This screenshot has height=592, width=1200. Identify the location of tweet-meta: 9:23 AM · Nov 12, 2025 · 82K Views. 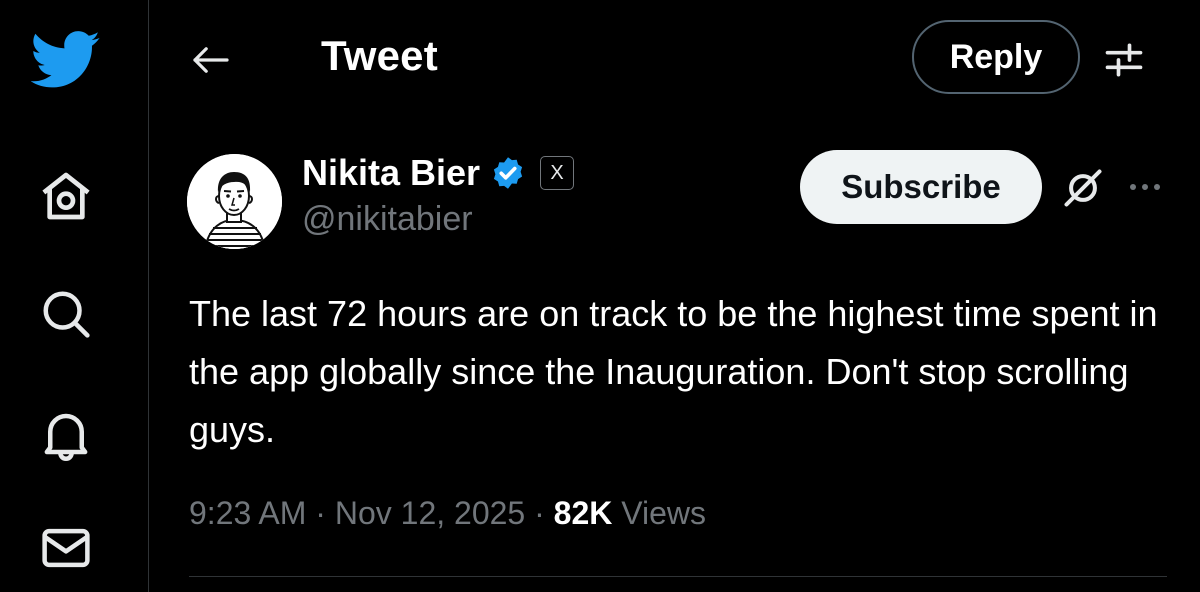
(447, 513).